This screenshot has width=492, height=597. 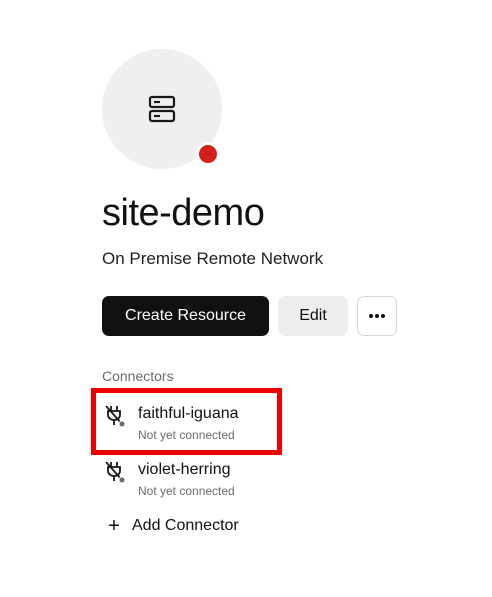 I want to click on connector-item-violet-herring: violet-herring Not yet connected, so click(x=202, y=479).